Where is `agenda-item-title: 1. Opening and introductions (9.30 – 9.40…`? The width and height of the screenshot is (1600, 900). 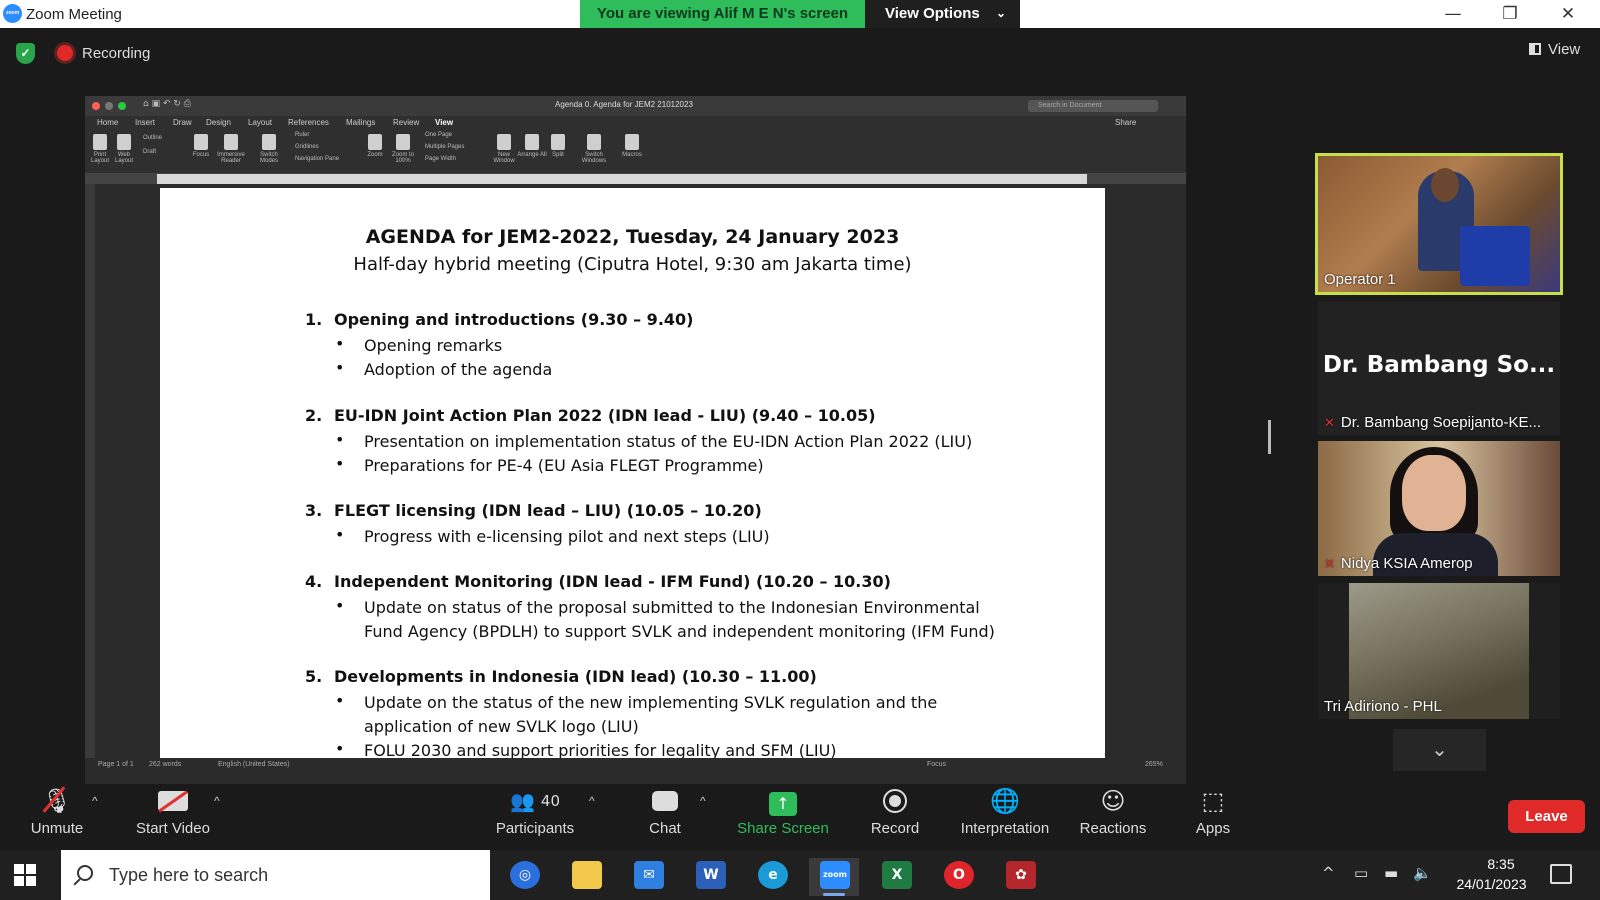
agenda-item-title: 1. Opening and introductions (9.30 – 9.40… is located at coordinates (499, 319).